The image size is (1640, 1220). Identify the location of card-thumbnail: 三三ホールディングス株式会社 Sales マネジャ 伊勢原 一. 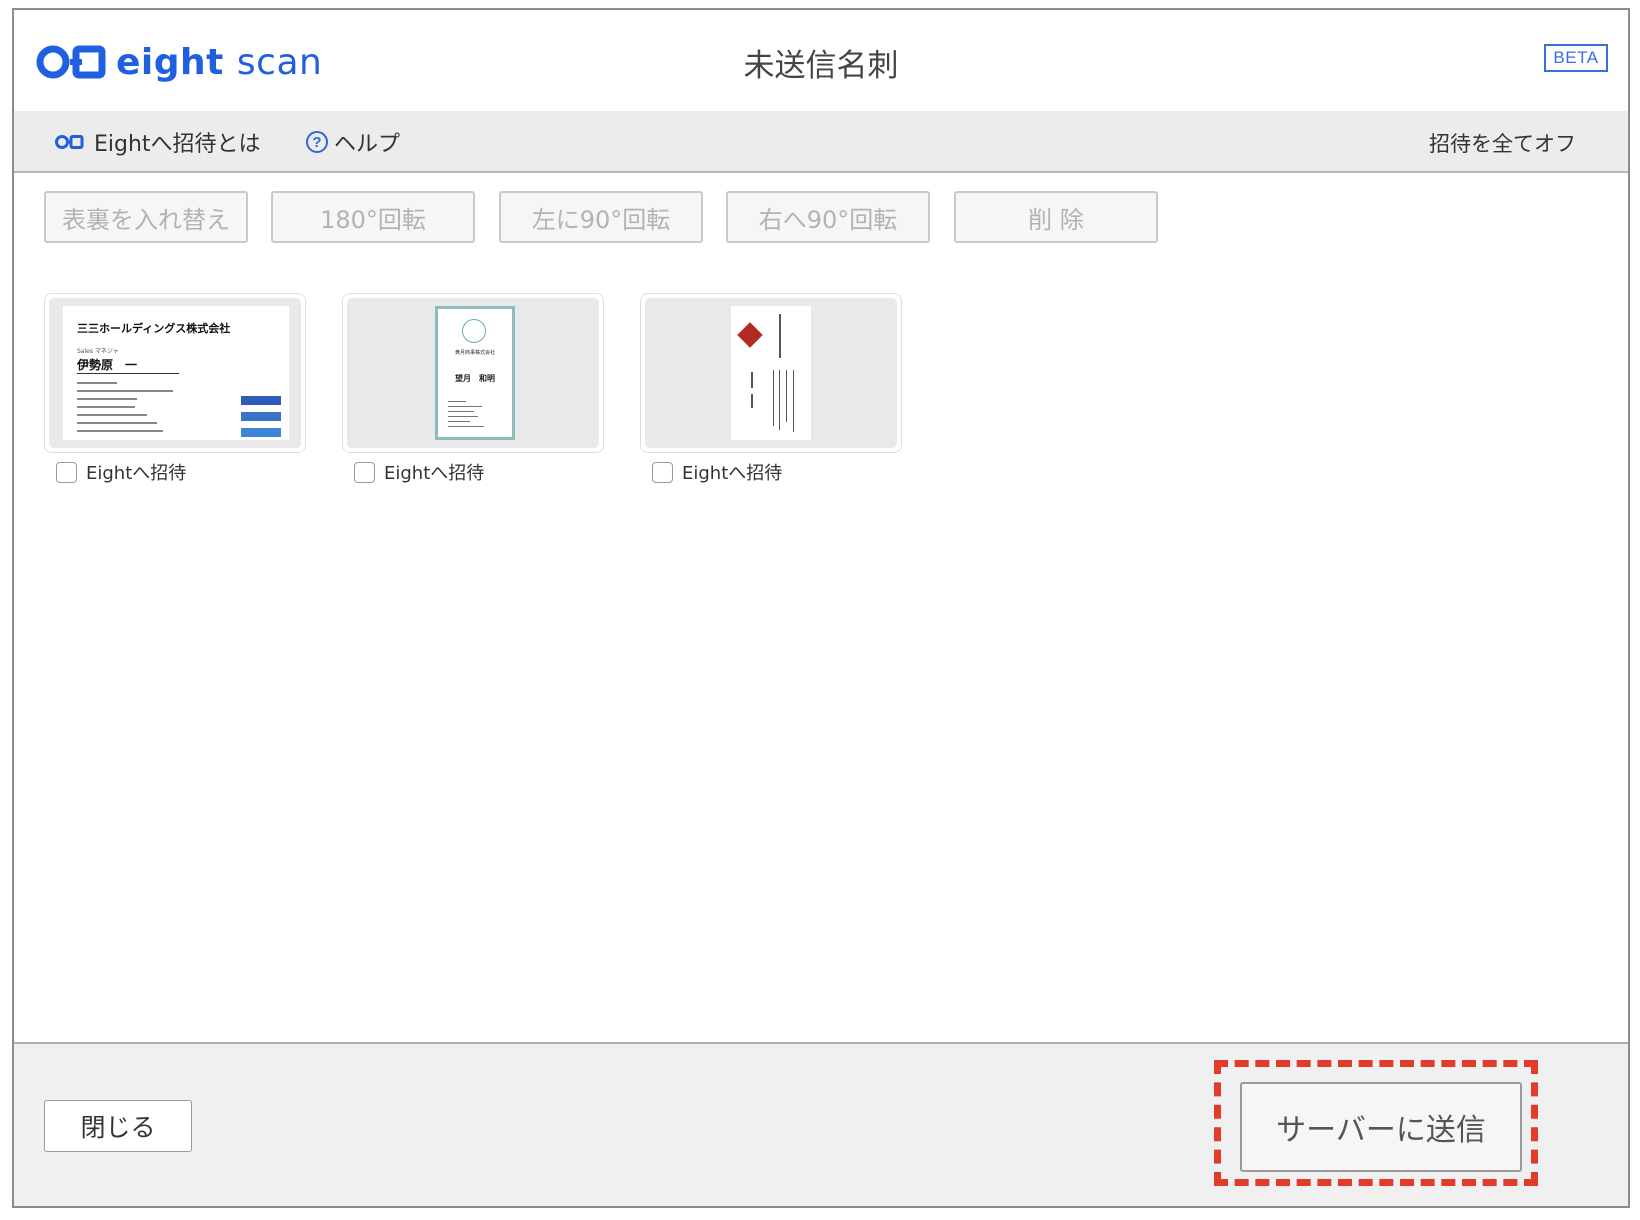
(175, 373).